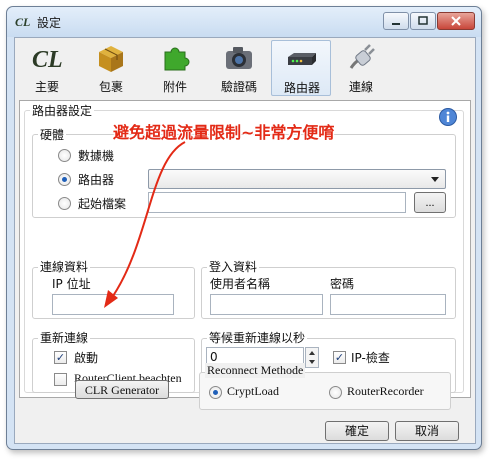 This screenshot has width=490, height=460. What do you see at coordinates (46, 87) in the screenshot?
I see `tab-main-label: 主要` at bounding box center [46, 87].